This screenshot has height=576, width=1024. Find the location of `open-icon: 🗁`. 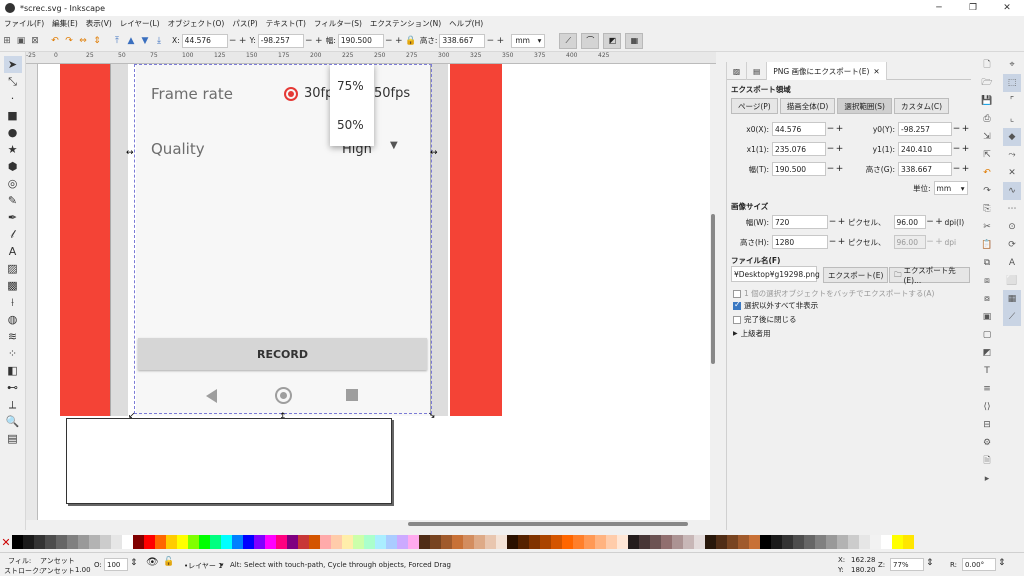

open-icon: 🗁 is located at coordinates (987, 83).